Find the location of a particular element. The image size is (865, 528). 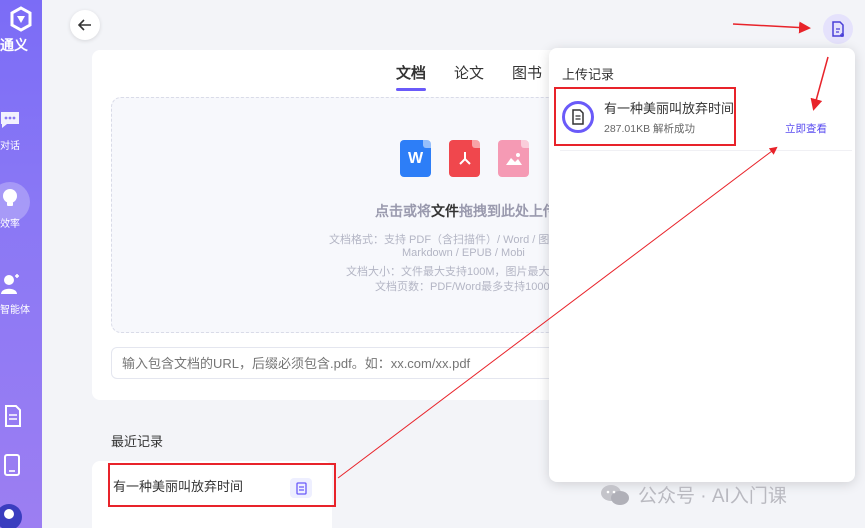

tongyi-logo-icon is located at coordinates (21, 19).